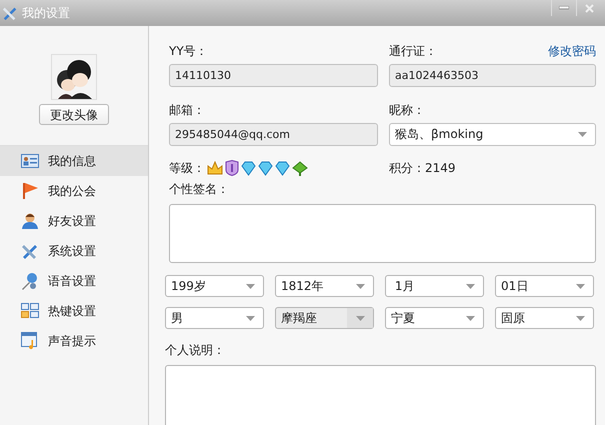 The image size is (605, 425). Describe the element at coordinates (300, 168) in the screenshot. I see `leaf-icon` at that location.